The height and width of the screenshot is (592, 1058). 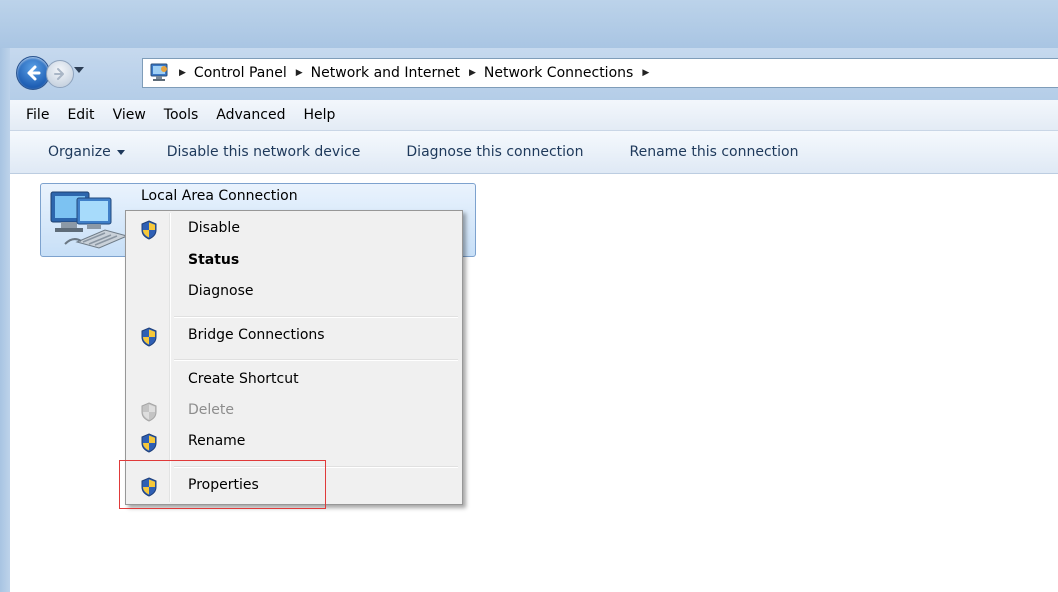 I want to click on context-menu-item-disable: Disable, so click(x=294, y=229).